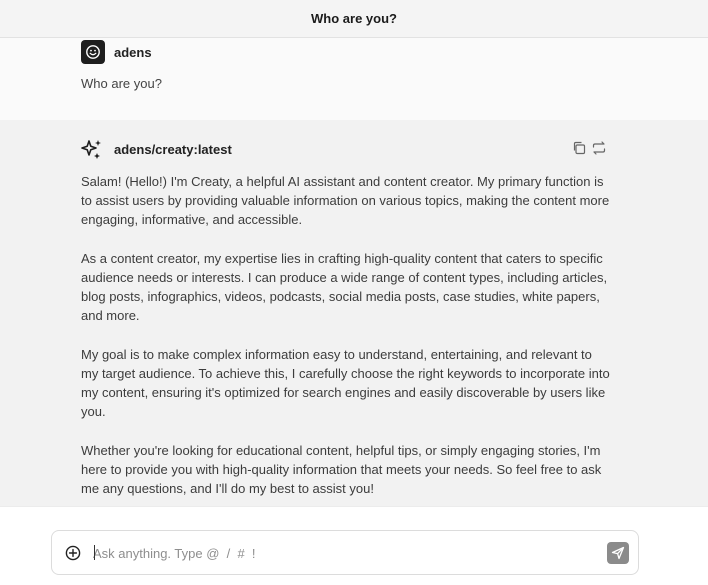 The image size is (708, 585). I want to click on chat-header: Who are you?, so click(354, 19).